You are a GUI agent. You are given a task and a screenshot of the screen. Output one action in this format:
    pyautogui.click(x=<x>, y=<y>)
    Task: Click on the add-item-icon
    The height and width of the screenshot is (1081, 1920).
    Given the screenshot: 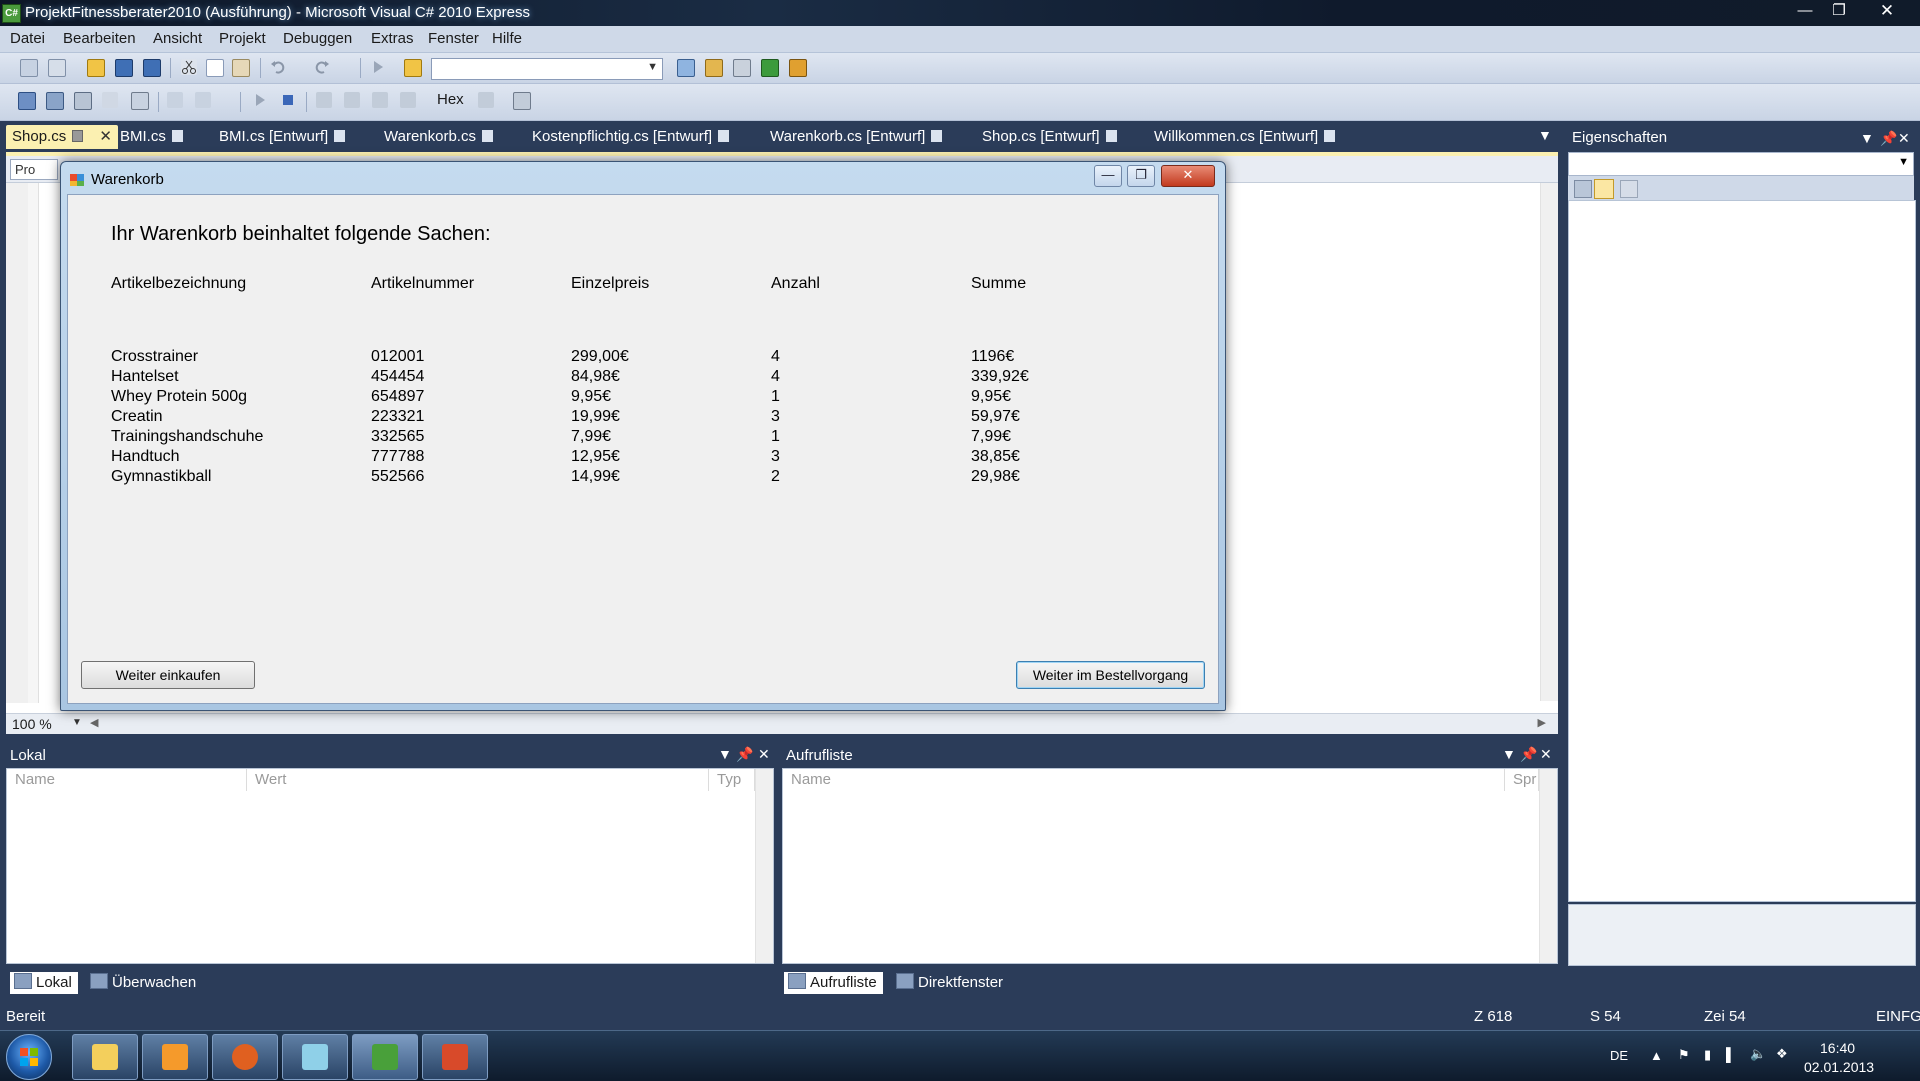 What is the action you would take?
    pyautogui.click(x=57, y=68)
    